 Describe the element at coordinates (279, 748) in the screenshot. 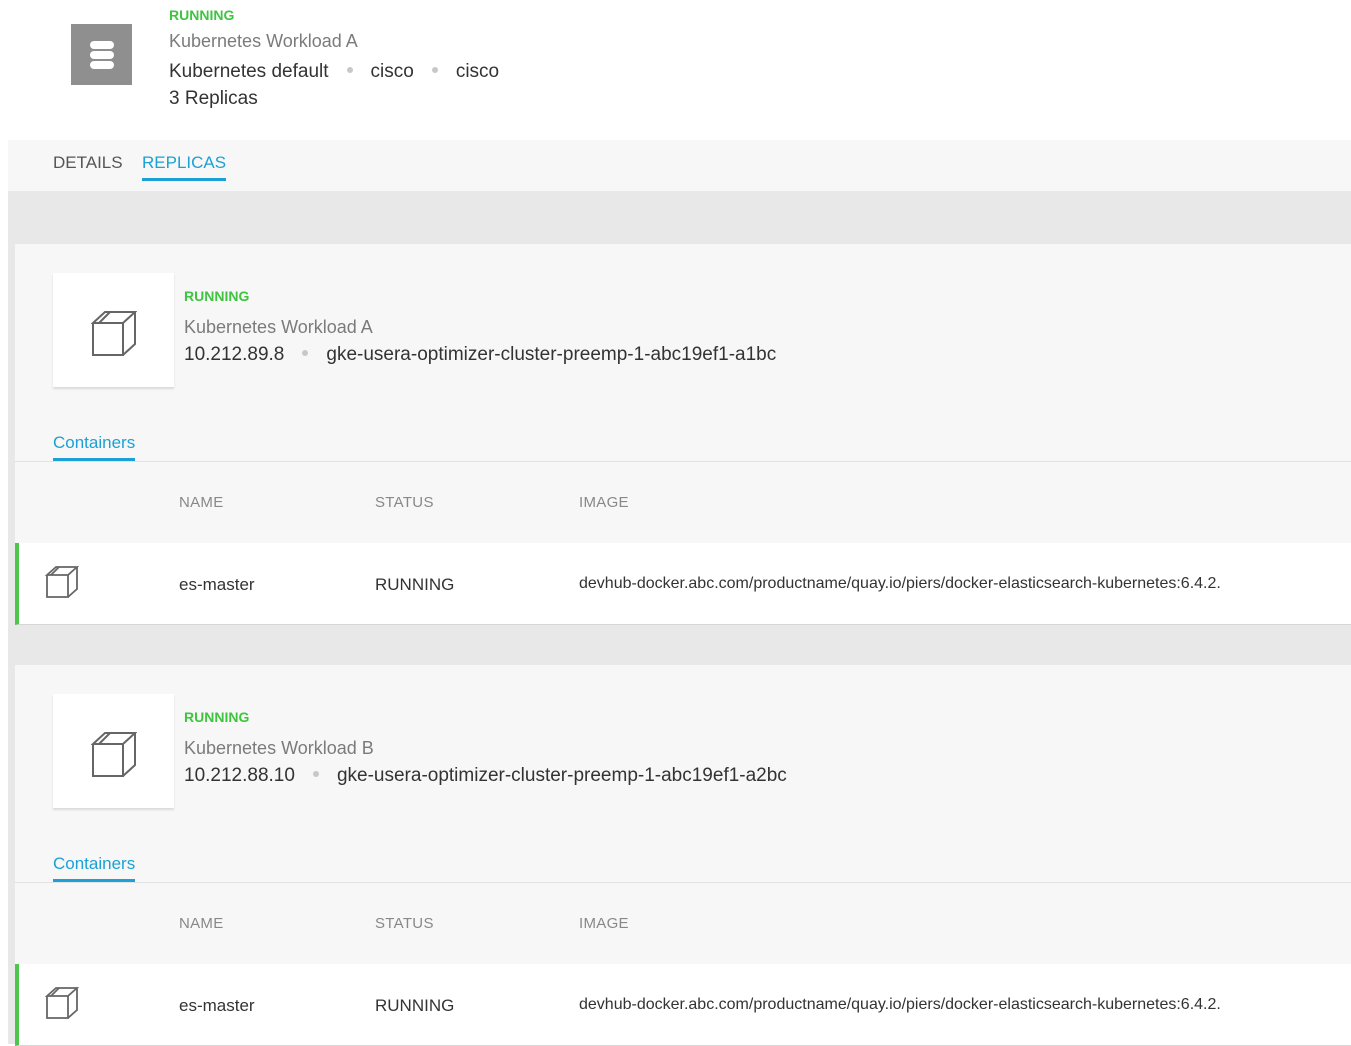

I see `replica-title: Kubernetes Workload B` at that location.